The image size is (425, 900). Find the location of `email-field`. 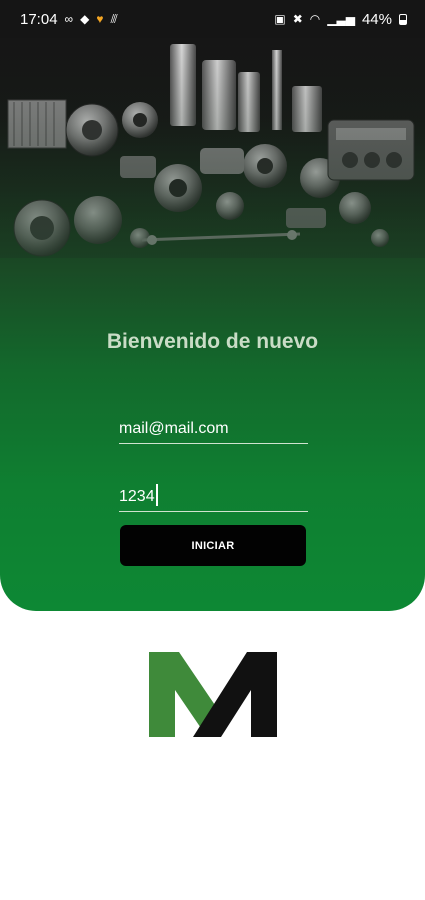

email-field is located at coordinates (213, 429).